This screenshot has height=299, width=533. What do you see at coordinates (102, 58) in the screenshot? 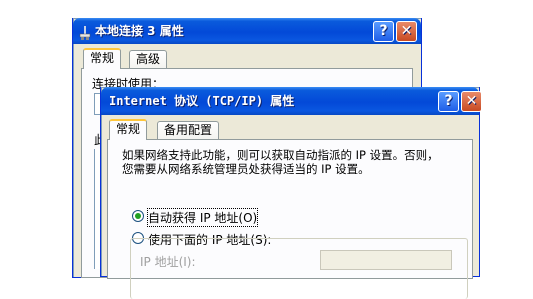
I see `back-tab-general: 常规` at bounding box center [102, 58].